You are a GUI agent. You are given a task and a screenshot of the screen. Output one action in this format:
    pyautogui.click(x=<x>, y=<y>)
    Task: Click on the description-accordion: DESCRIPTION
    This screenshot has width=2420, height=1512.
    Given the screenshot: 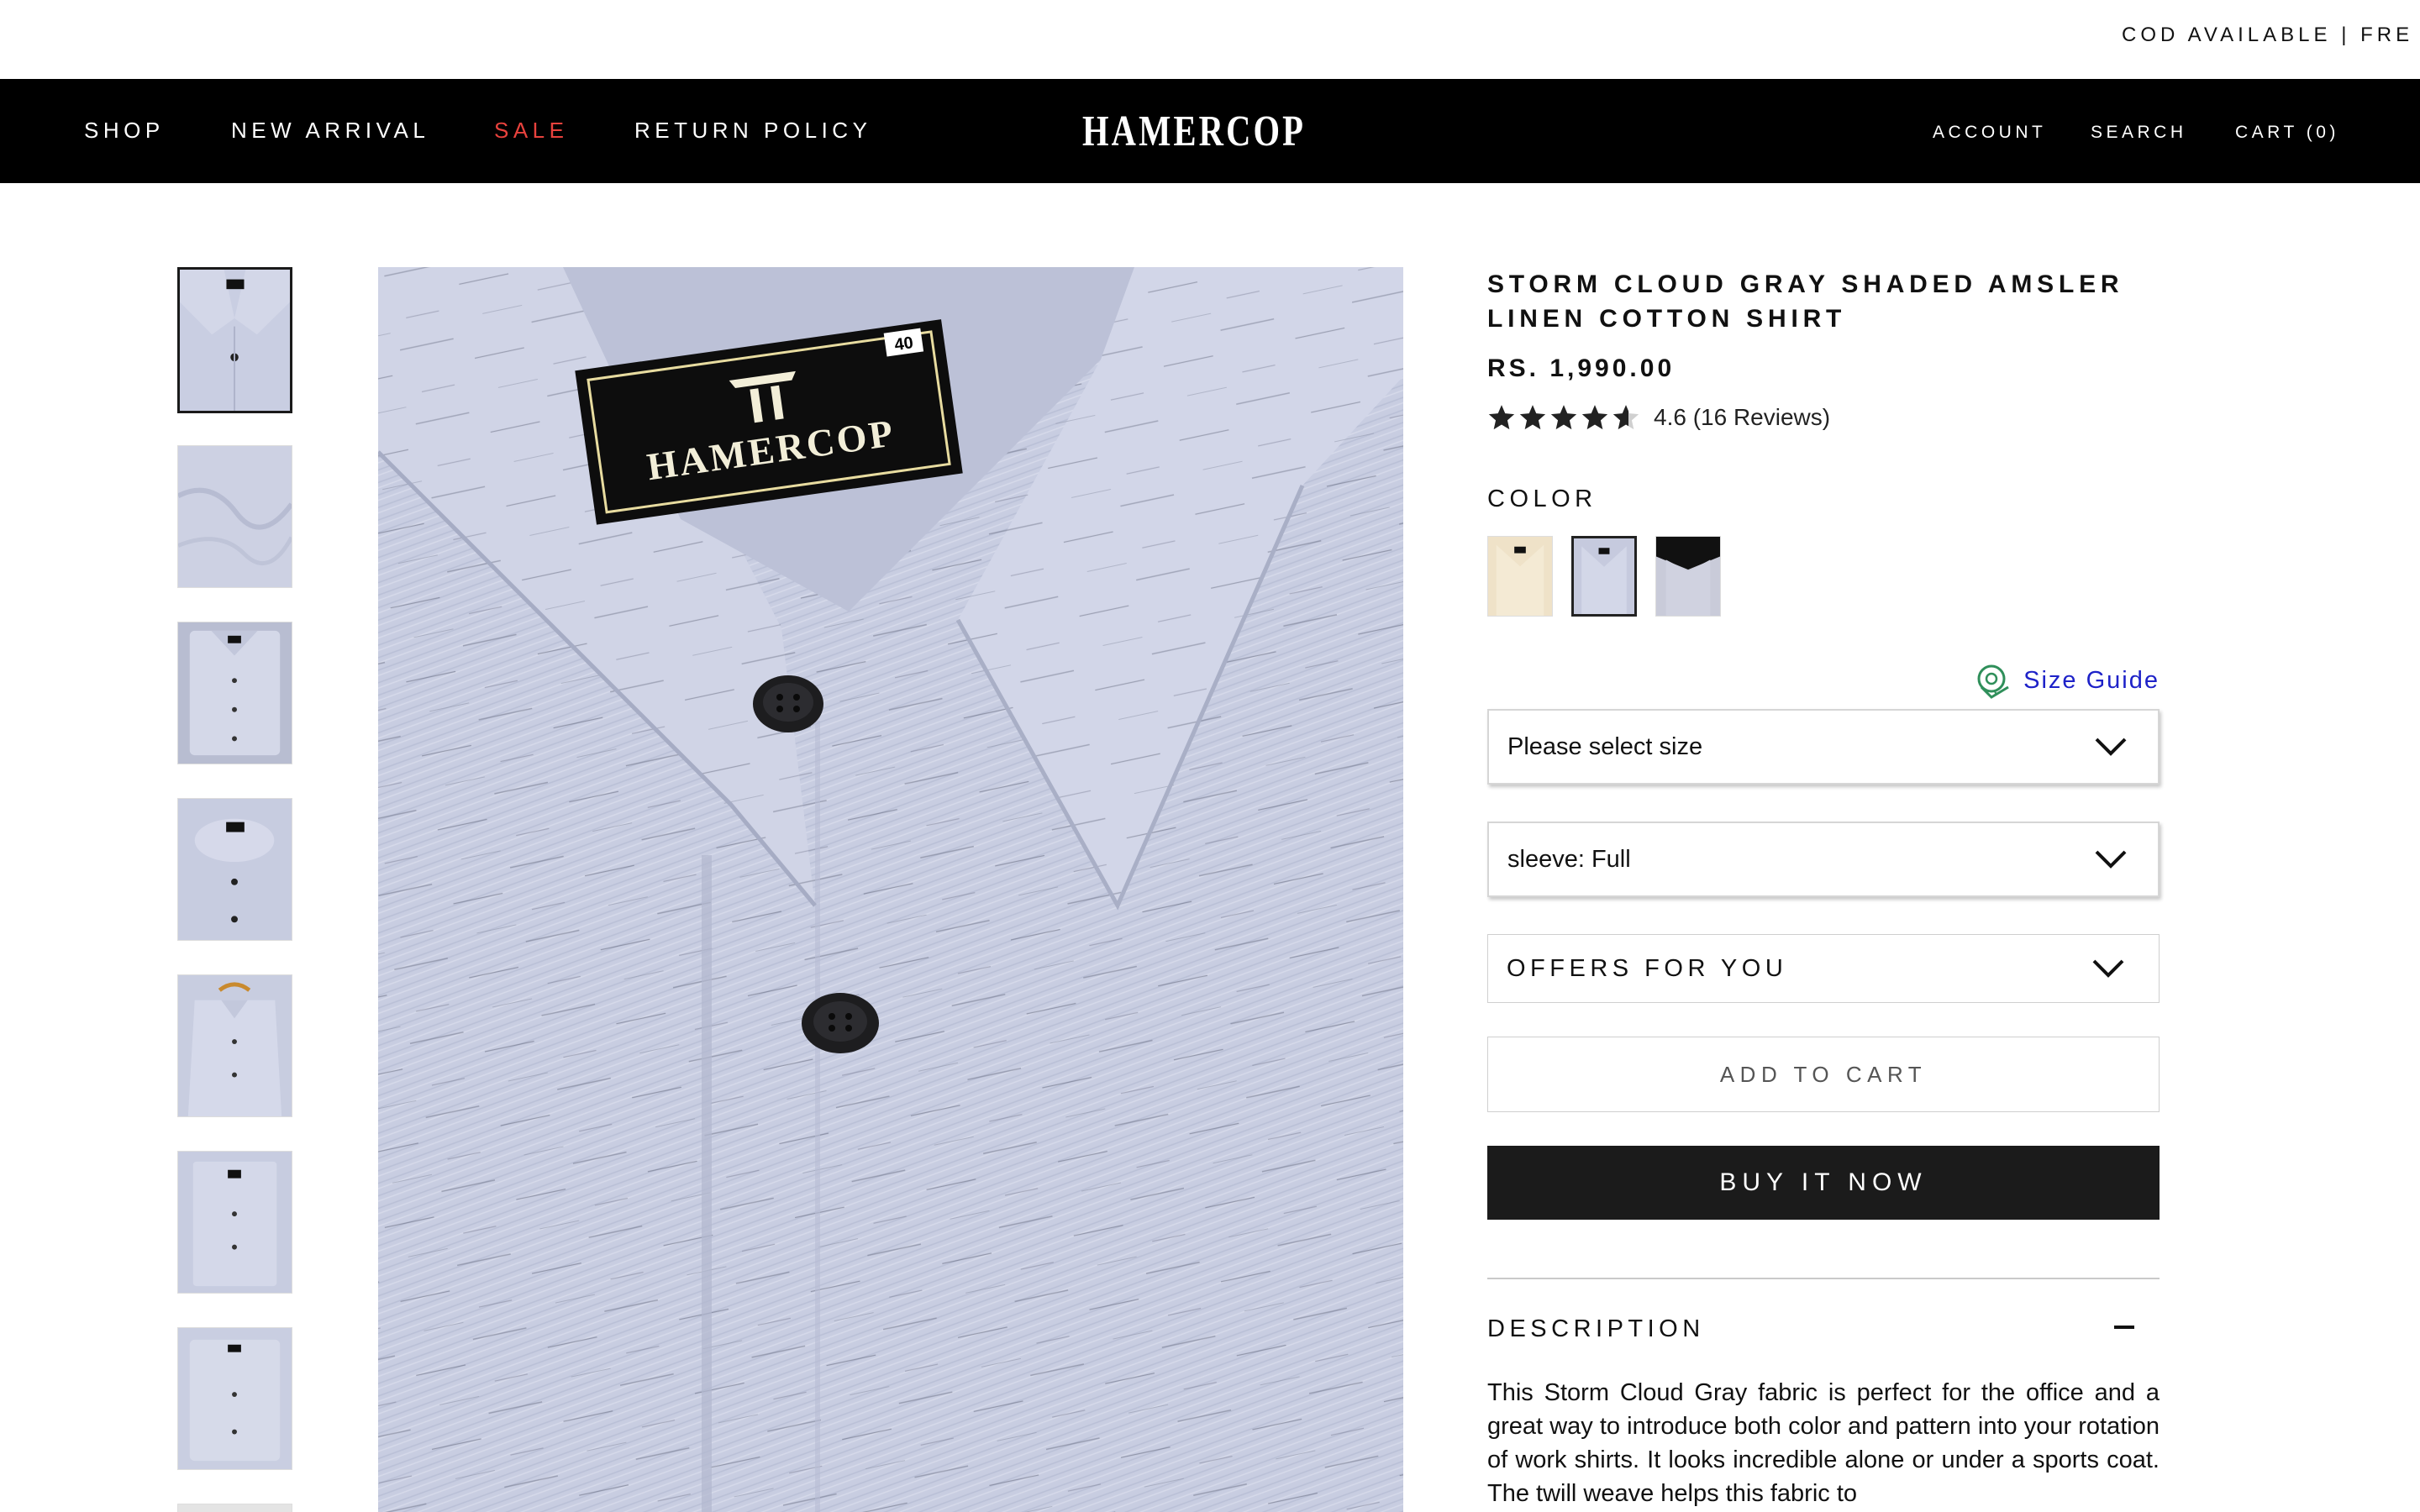 What is the action you would take?
    pyautogui.click(x=1823, y=1329)
    